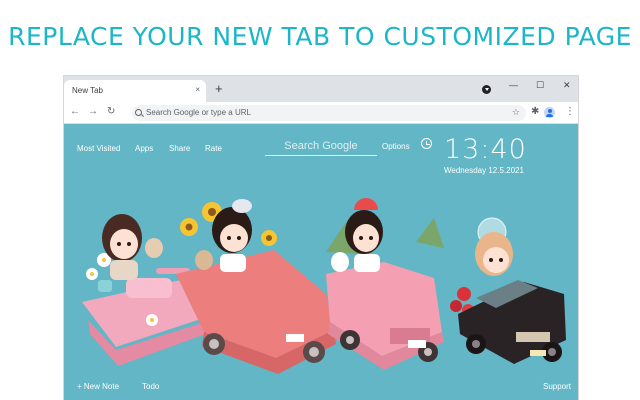 This screenshot has width=640, height=400. What do you see at coordinates (570, 112) in the screenshot?
I see `menu-kebab-icon: ⋮` at bounding box center [570, 112].